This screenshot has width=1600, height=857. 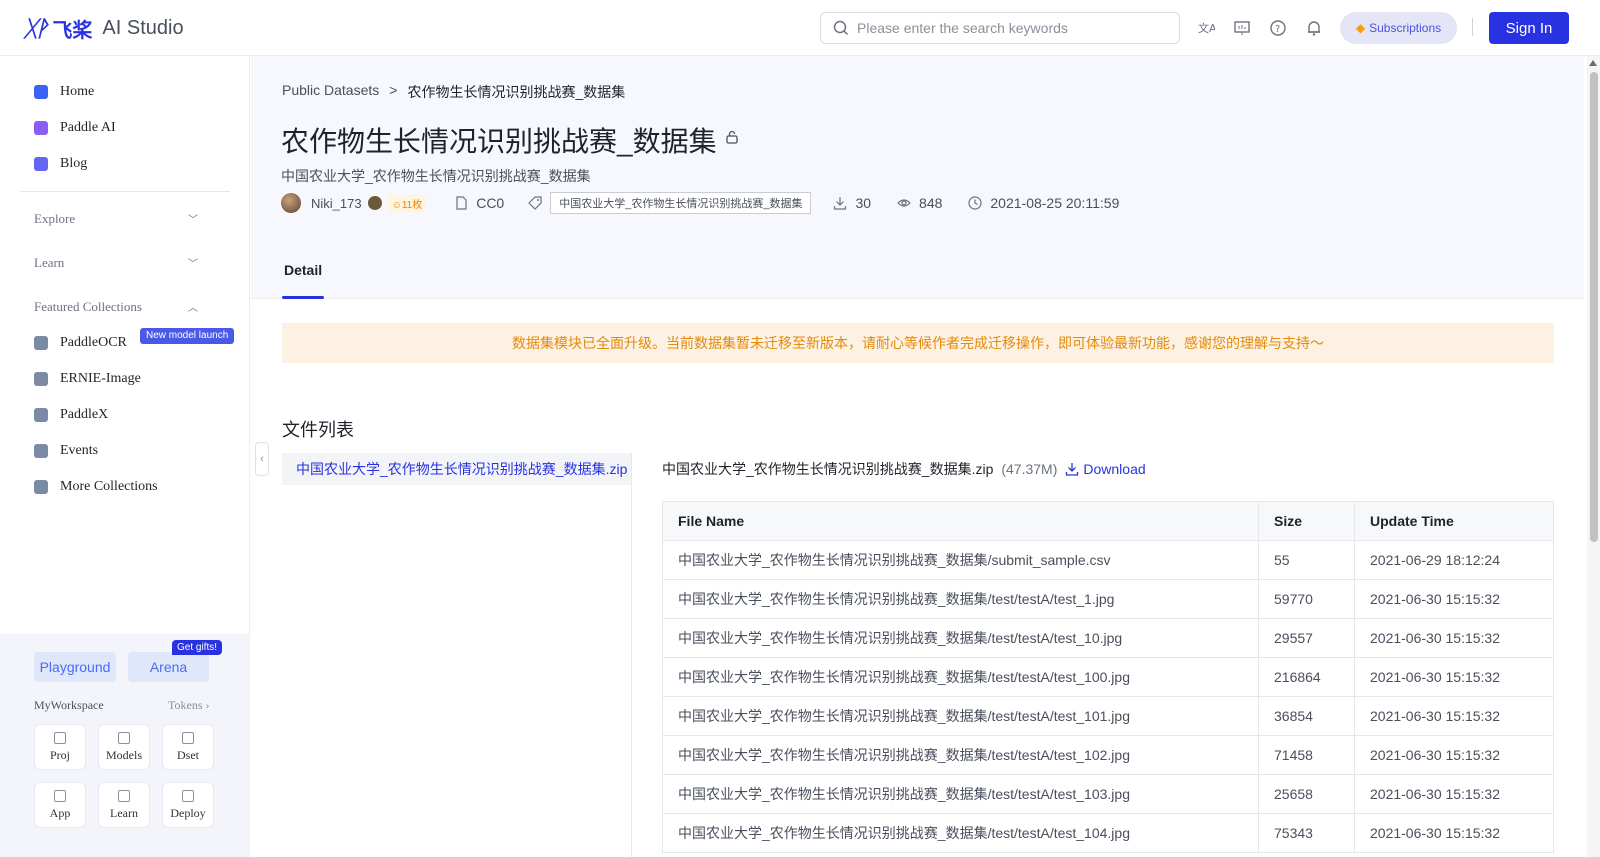 I want to click on sidebar-item-blog: Blog, so click(x=60, y=164).